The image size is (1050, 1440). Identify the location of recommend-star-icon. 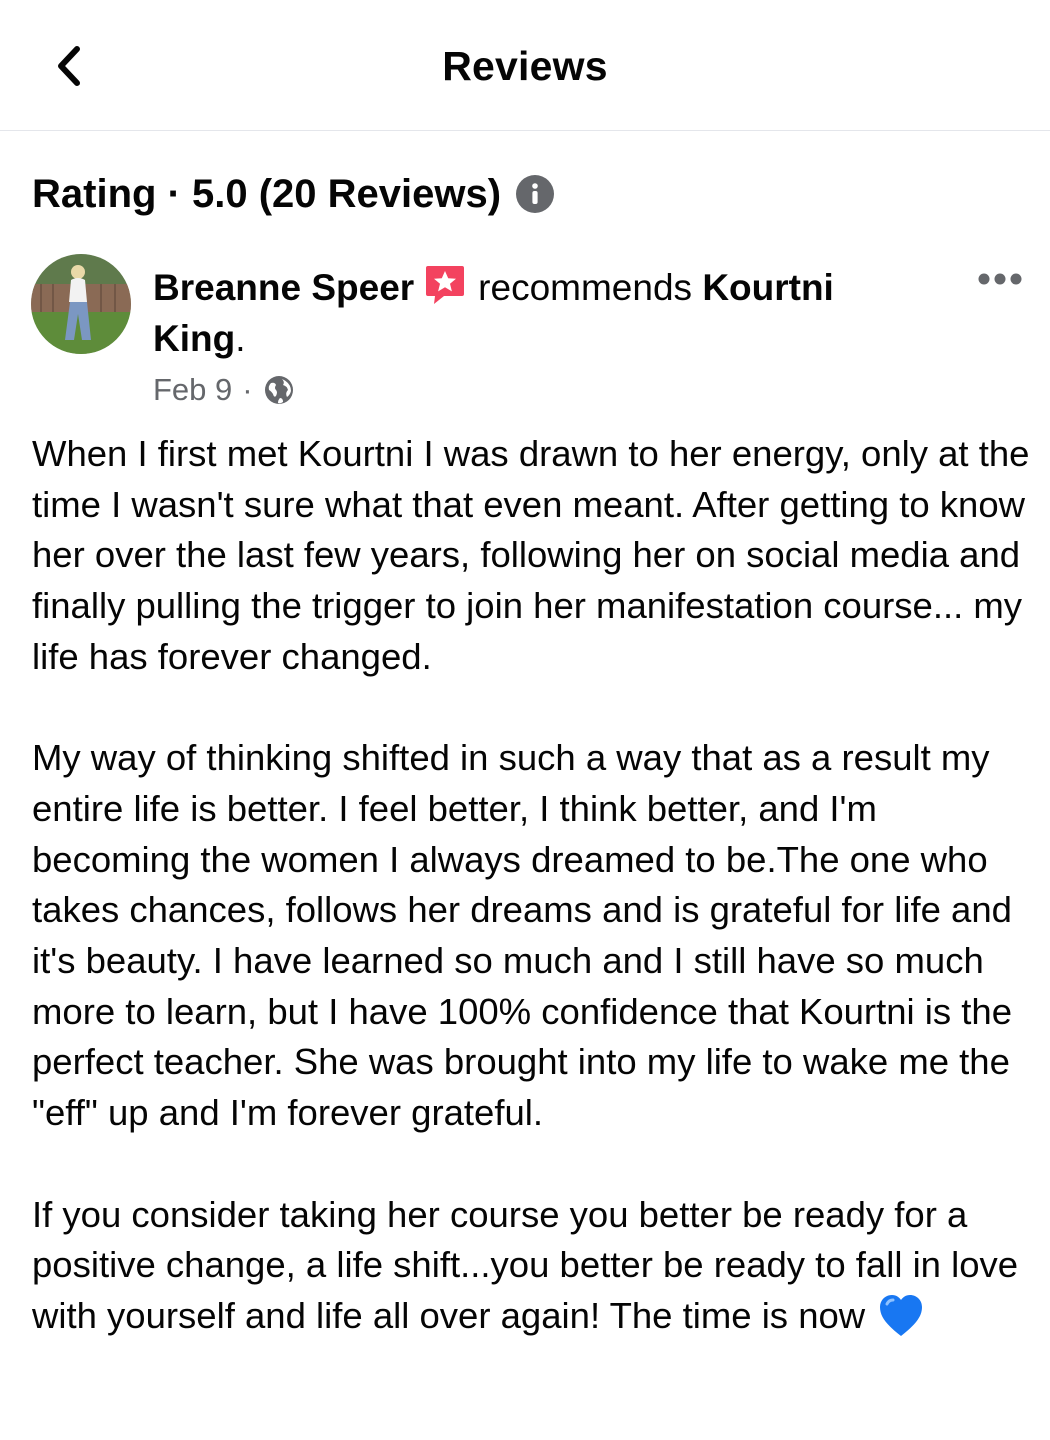
(444, 284).